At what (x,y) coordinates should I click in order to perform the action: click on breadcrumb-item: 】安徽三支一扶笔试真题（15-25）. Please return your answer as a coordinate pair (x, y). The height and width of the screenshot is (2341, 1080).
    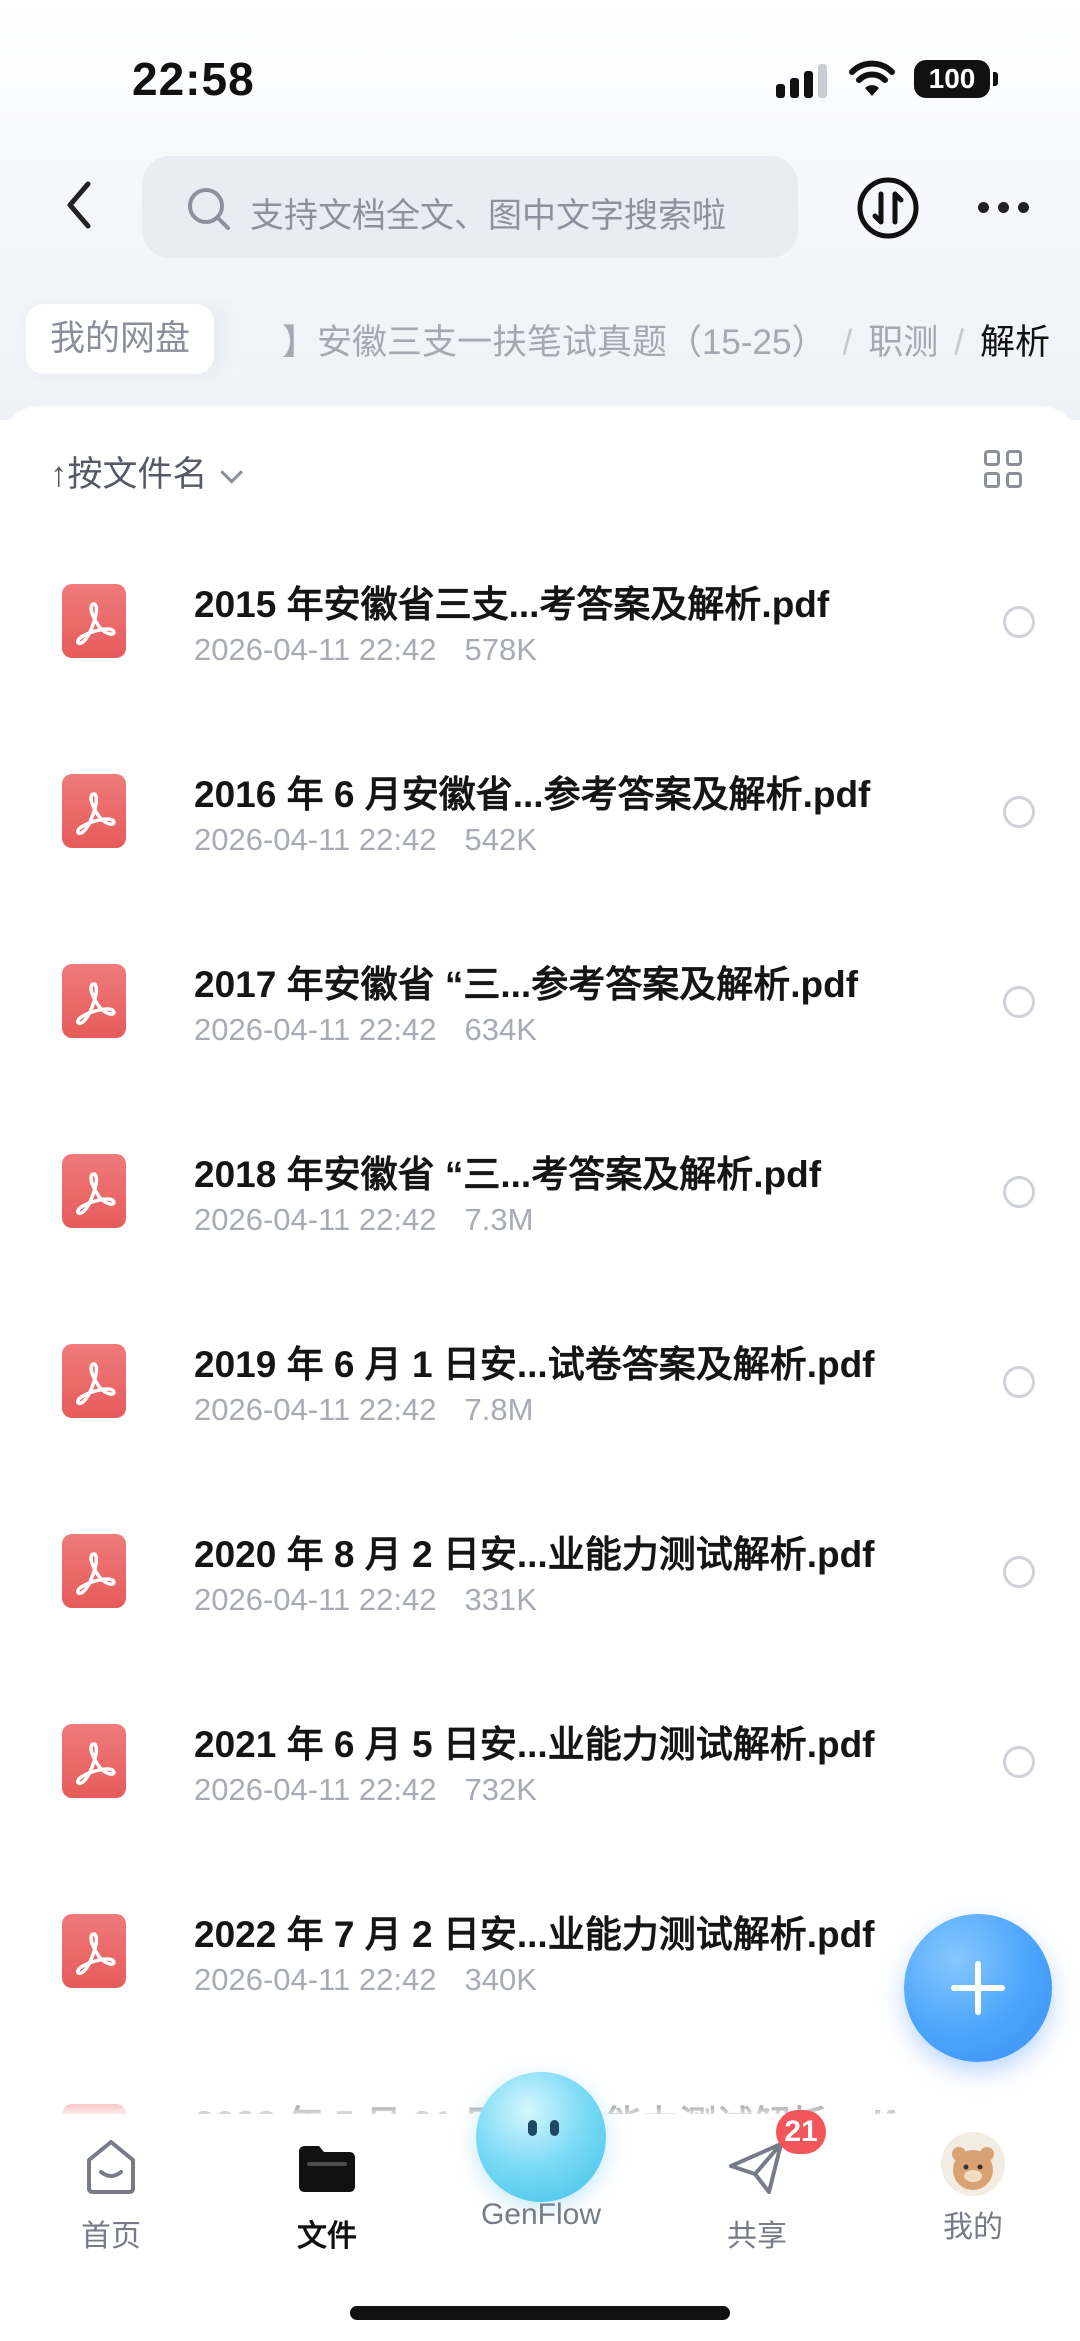
    Looking at the image, I should click on (554, 342).